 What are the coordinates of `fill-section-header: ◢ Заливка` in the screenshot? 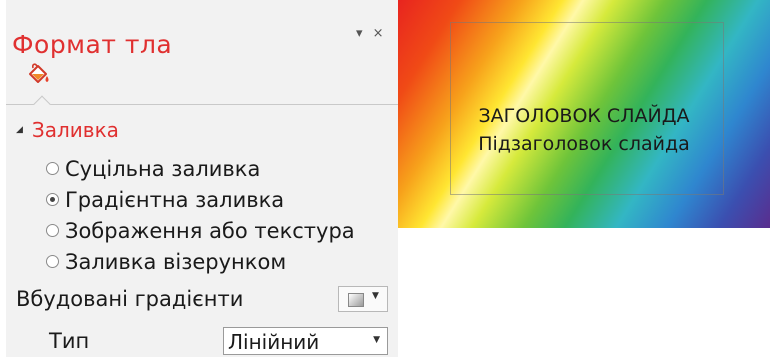 It's located at (67, 130).